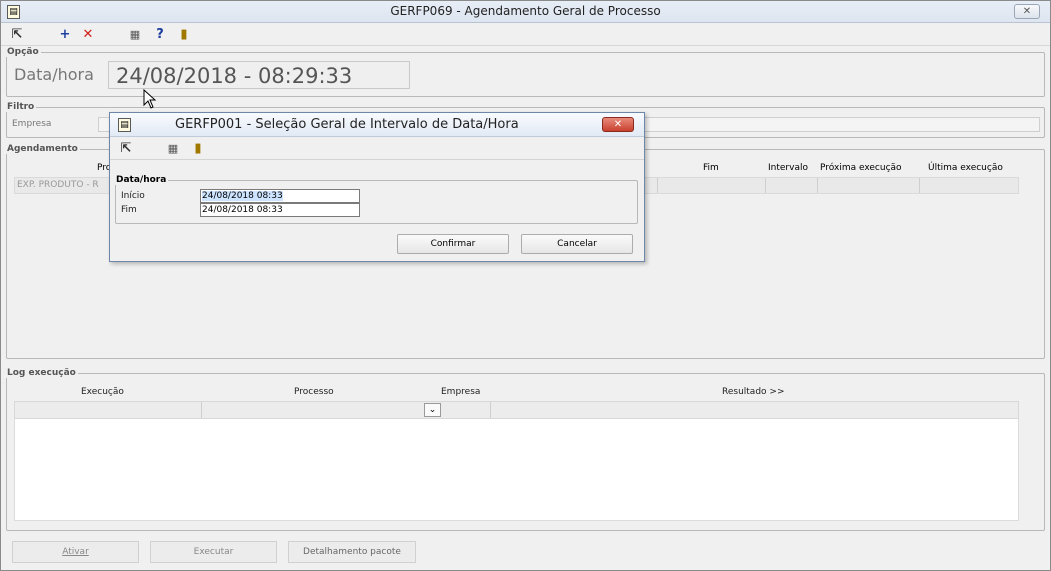 The height and width of the screenshot is (571, 1051). Describe the element at coordinates (525, 35) in the screenshot. I see `main-toolbar: ⇱ + ✕ ▦ ? ▮` at that location.